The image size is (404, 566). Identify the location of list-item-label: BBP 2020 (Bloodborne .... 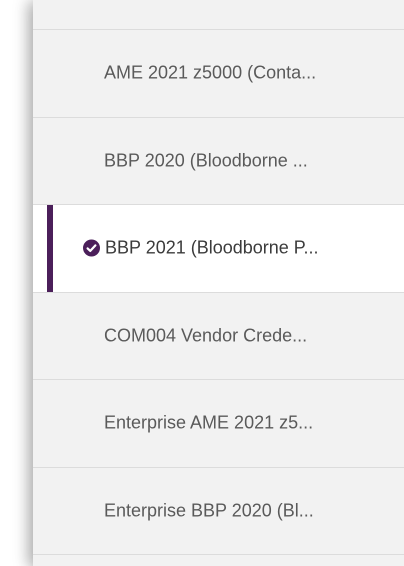
(206, 160).